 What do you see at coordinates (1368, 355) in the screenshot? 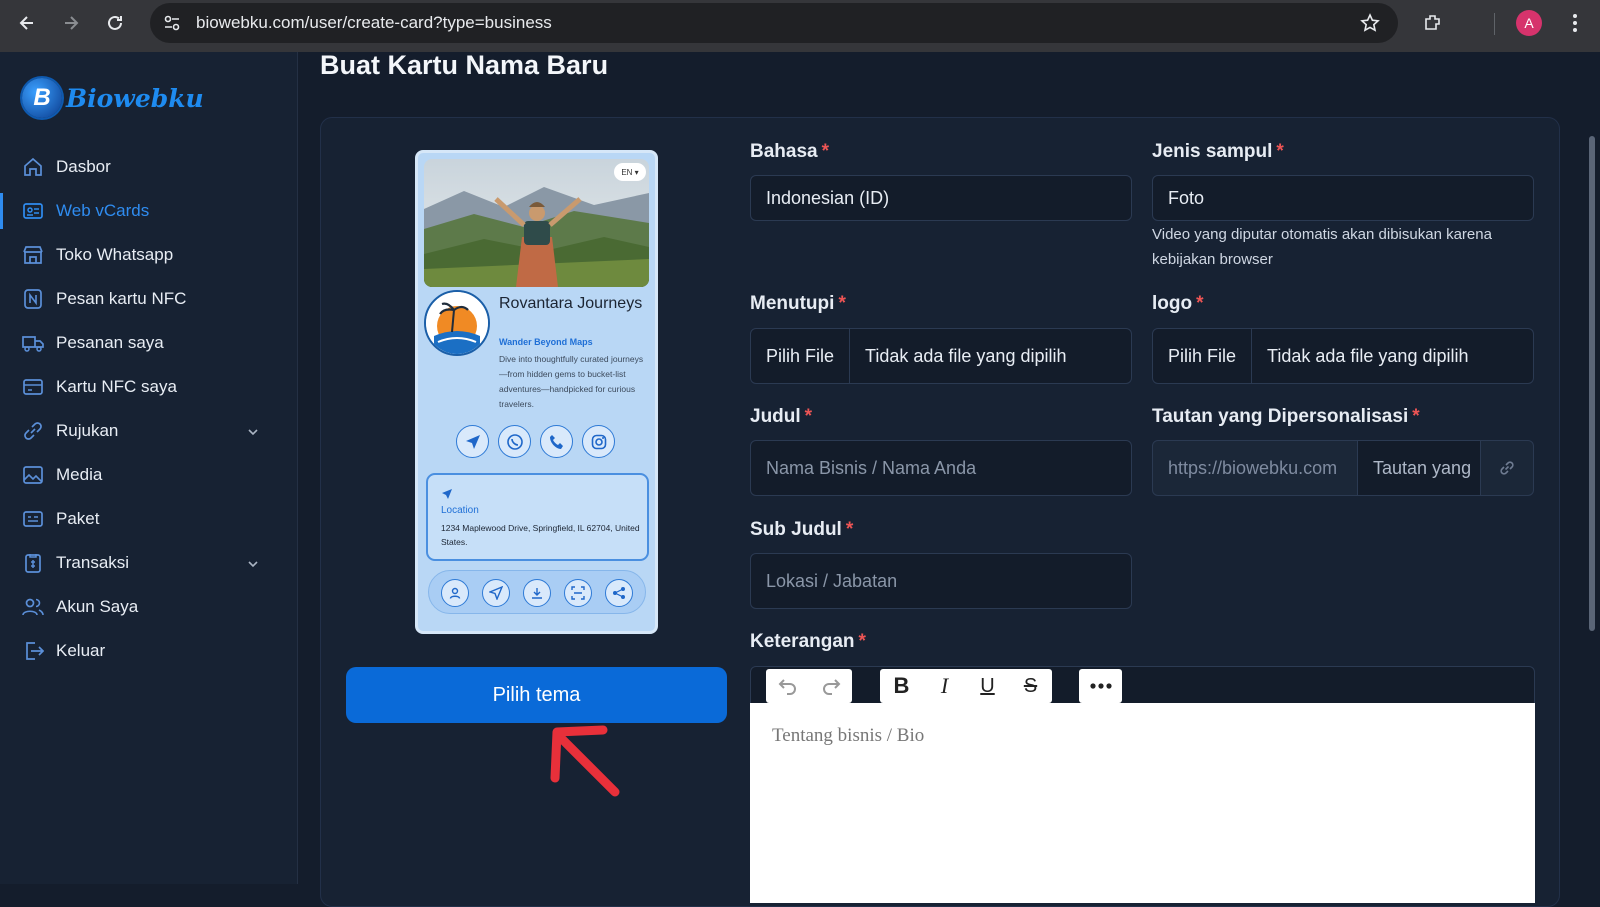
I see `logo-file-name: Tidak ada file yang dipilih` at bounding box center [1368, 355].